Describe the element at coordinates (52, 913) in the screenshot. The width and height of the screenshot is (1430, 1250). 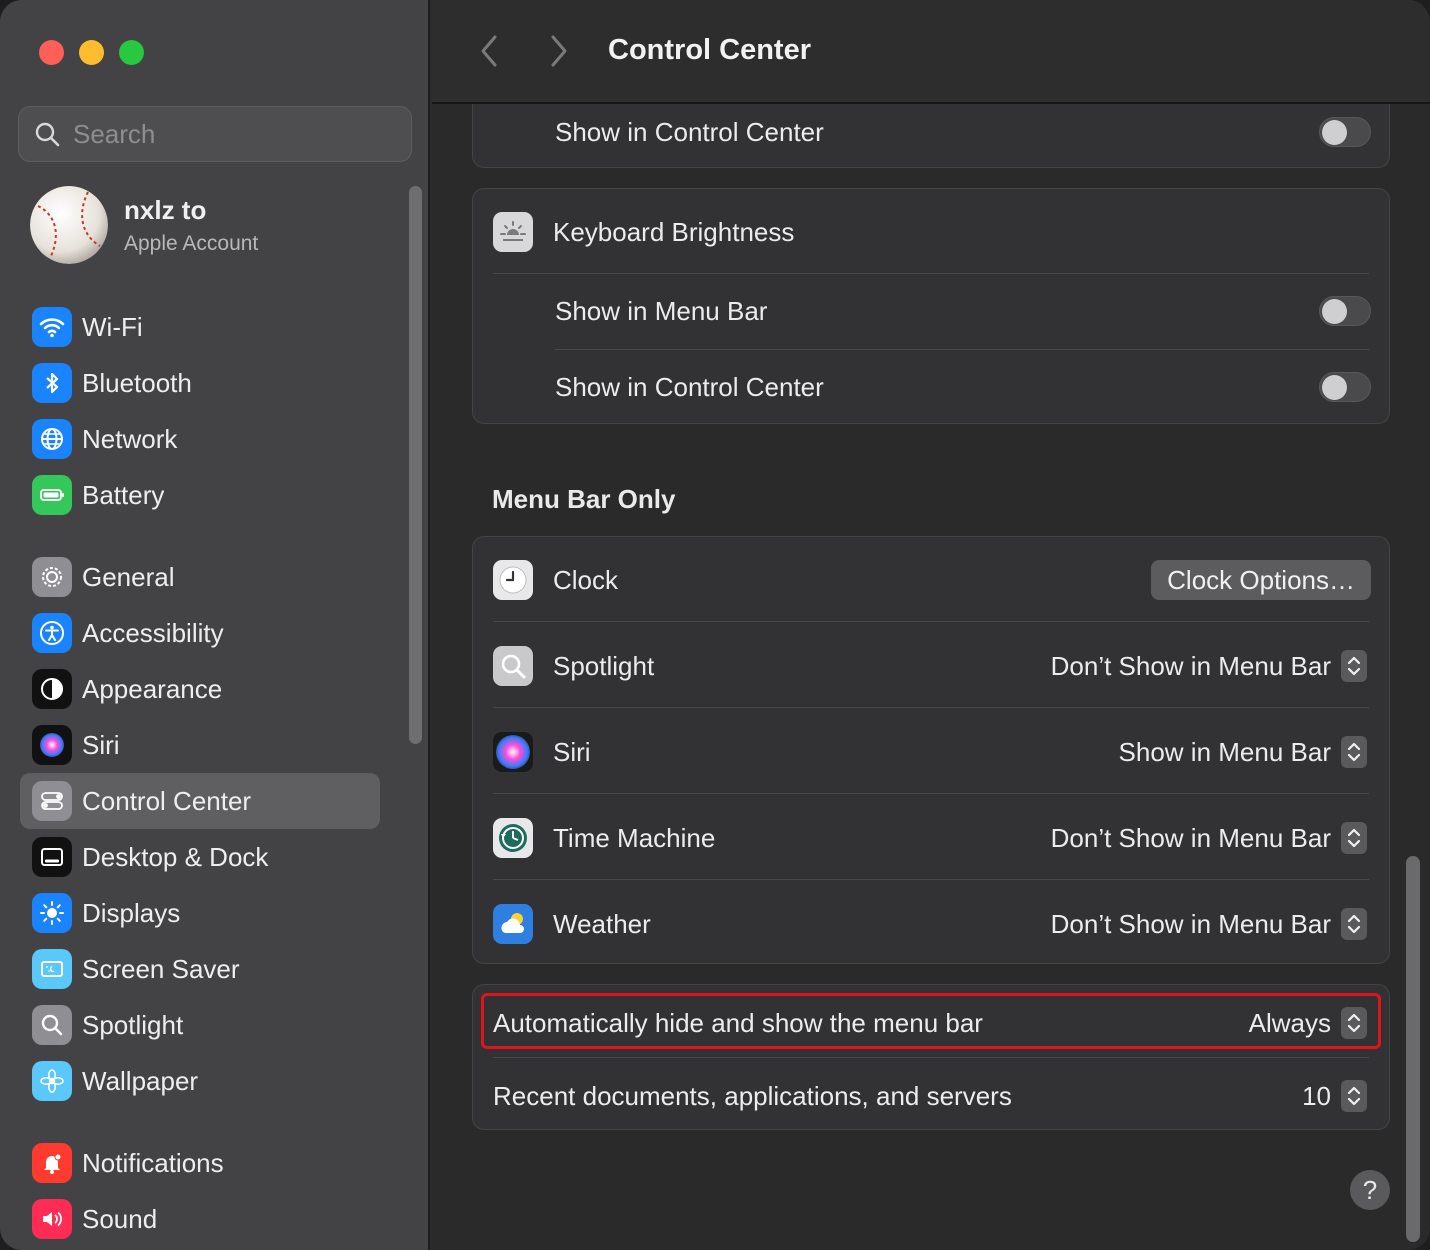
I see `sun-icon` at that location.